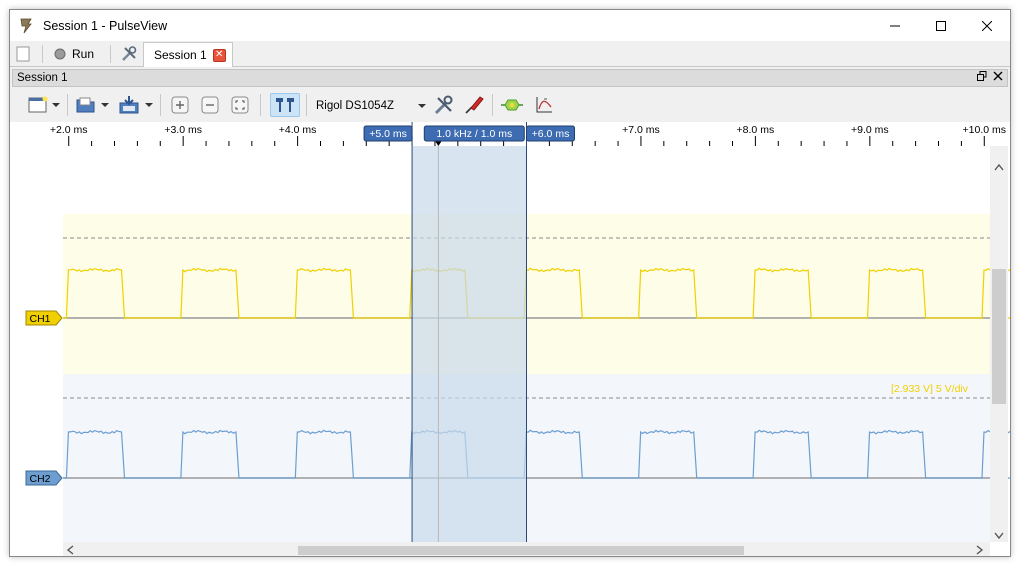 The image size is (1026, 570). What do you see at coordinates (521, 550) in the screenshot?
I see `horizontal-scroll-thumb` at bounding box center [521, 550].